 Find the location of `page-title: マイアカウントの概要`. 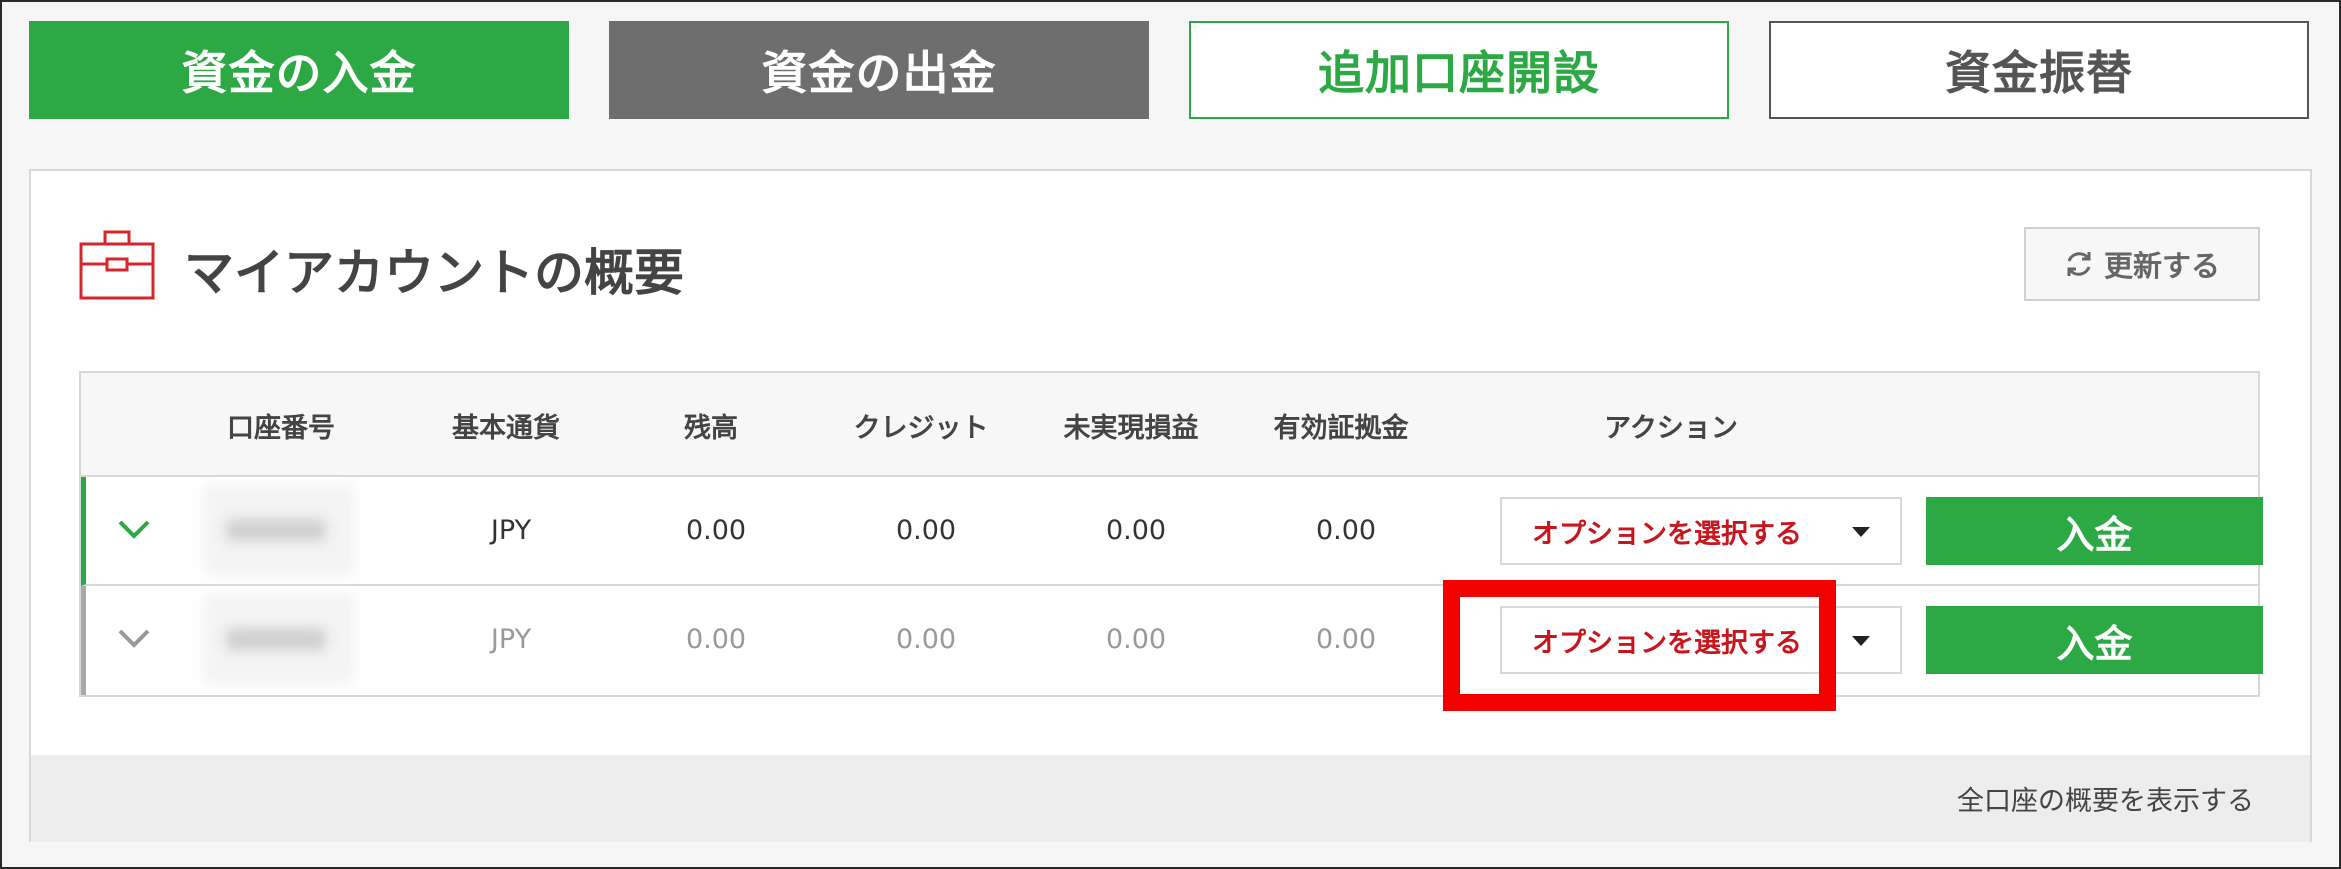

page-title: マイアカウントの概要 is located at coordinates (434, 273).